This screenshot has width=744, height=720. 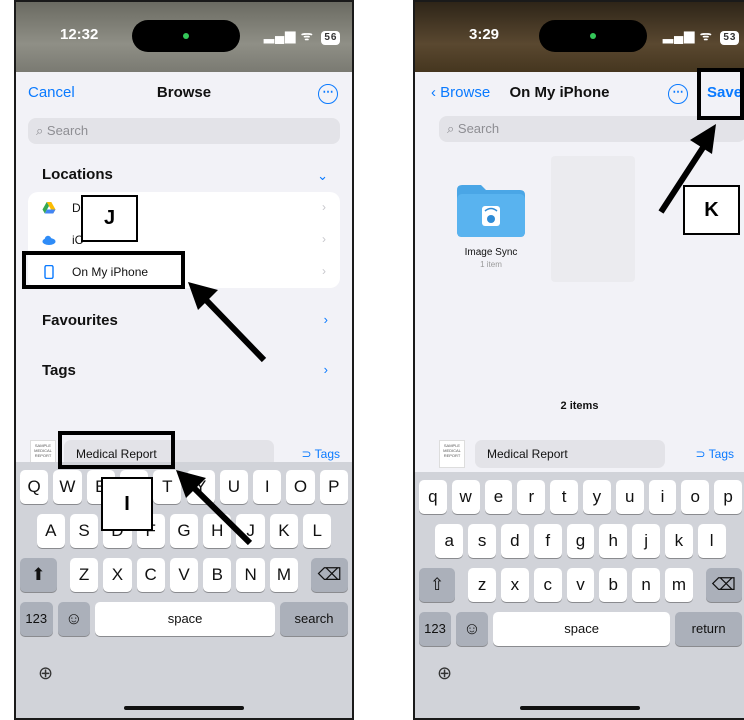 What do you see at coordinates (116, 450) in the screenshot?
I see `callout-box-filename` at bounding box center [116, 450].